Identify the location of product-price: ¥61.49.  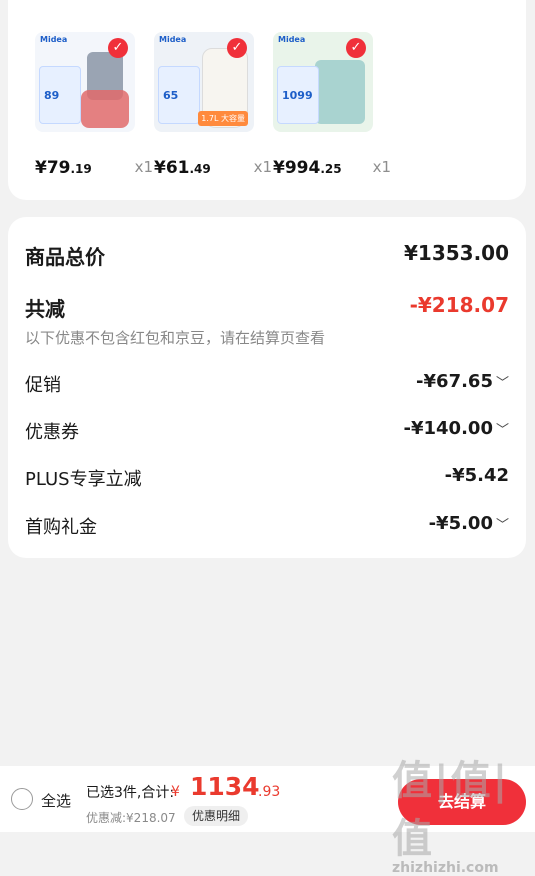
(182, 168).